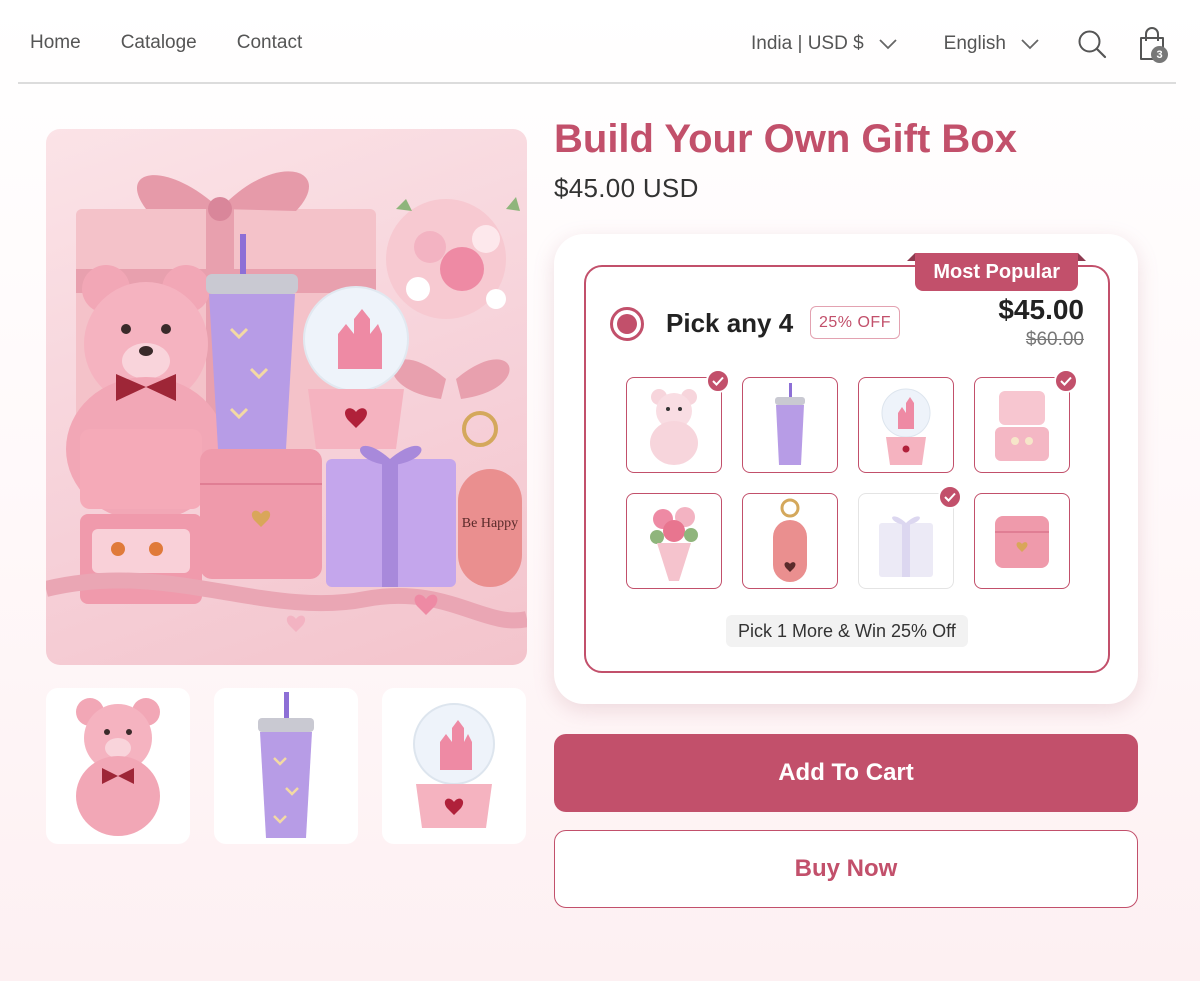 The height and width of the screenshot is (981, 1200). I want to click on bundle-item-tumbler, so click(790, 425).